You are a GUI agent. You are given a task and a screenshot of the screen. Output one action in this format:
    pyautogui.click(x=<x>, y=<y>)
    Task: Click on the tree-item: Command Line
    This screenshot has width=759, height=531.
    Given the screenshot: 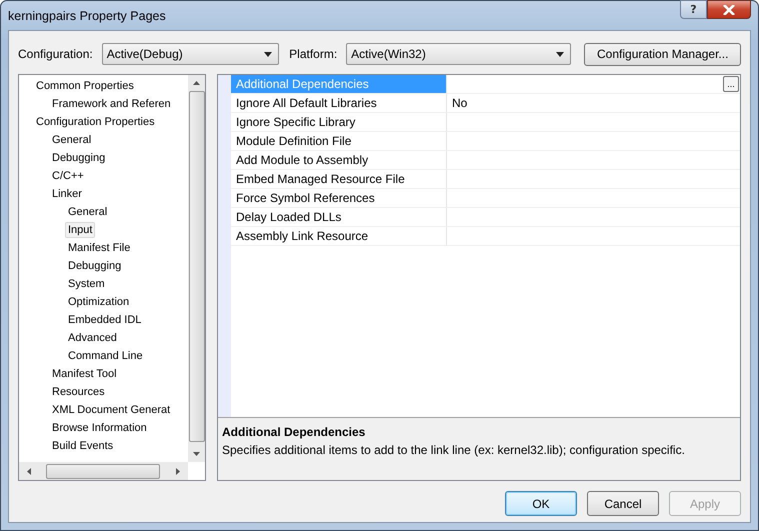 What is the action you would take?
    pyautogui.click(x=105, y=356)
    